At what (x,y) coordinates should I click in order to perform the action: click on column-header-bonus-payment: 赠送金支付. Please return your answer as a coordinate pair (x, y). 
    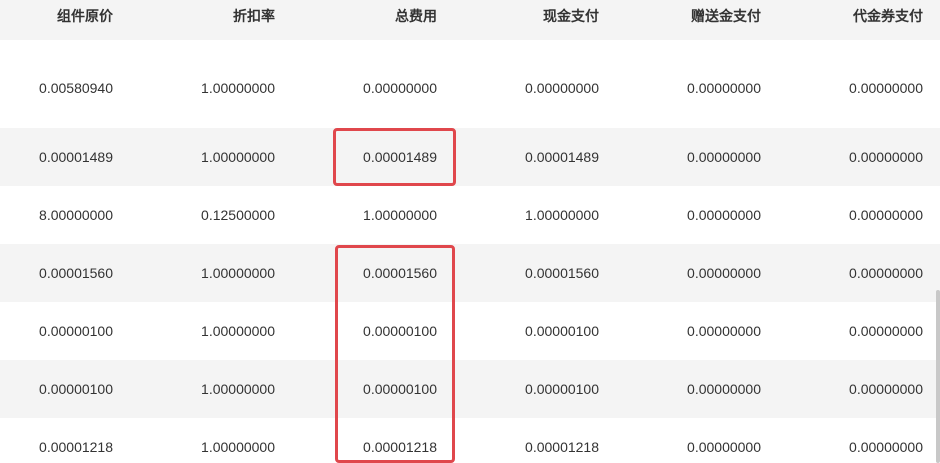
    Looking at the image, I should click on (726, 20).